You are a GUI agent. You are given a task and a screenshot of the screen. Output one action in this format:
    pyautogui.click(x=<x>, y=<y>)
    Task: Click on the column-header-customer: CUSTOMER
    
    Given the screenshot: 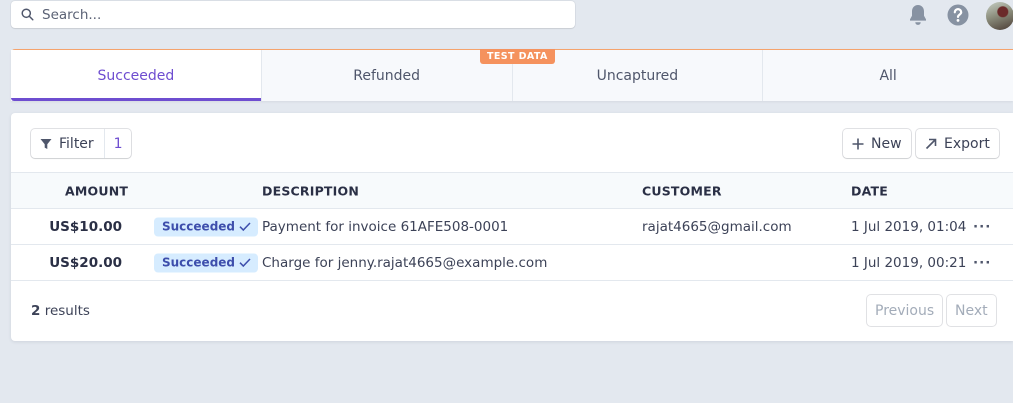 What is the action you would take?
    pyautogui.click(x=682, y=190)
    